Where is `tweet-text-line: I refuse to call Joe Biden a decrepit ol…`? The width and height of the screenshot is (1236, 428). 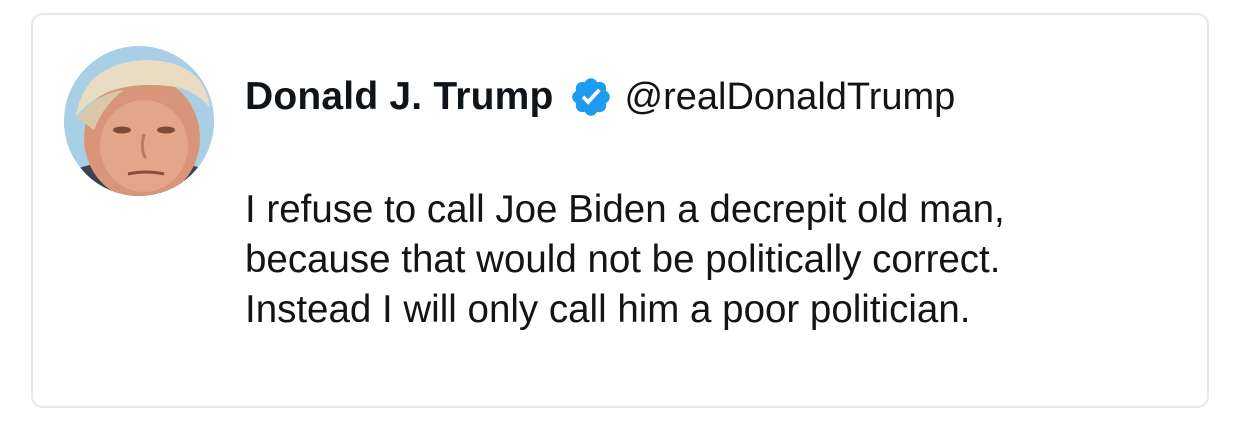
tweet-text-line: I refuse to call Joe Biden a decrepit ol… is located at coordinates (625, 209).